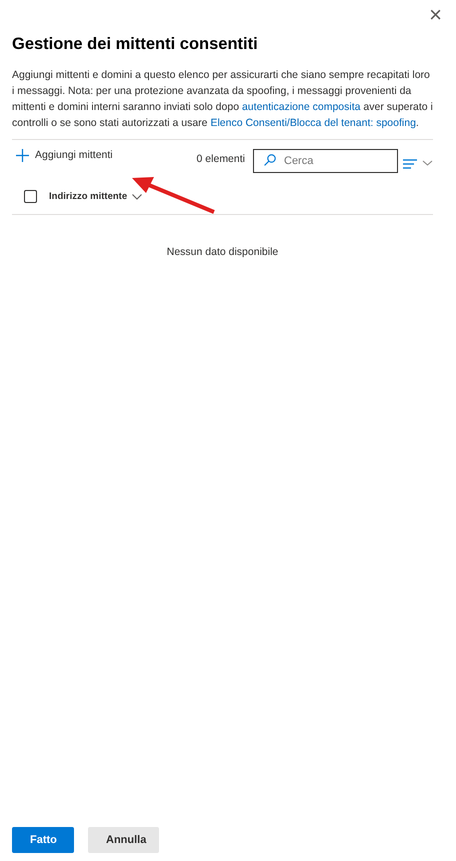 This screenshot has width=456, height=861. Describe the element at coordinates (301, 106) in the screenshot. I see `description-link: autenticazione composita` at that location.